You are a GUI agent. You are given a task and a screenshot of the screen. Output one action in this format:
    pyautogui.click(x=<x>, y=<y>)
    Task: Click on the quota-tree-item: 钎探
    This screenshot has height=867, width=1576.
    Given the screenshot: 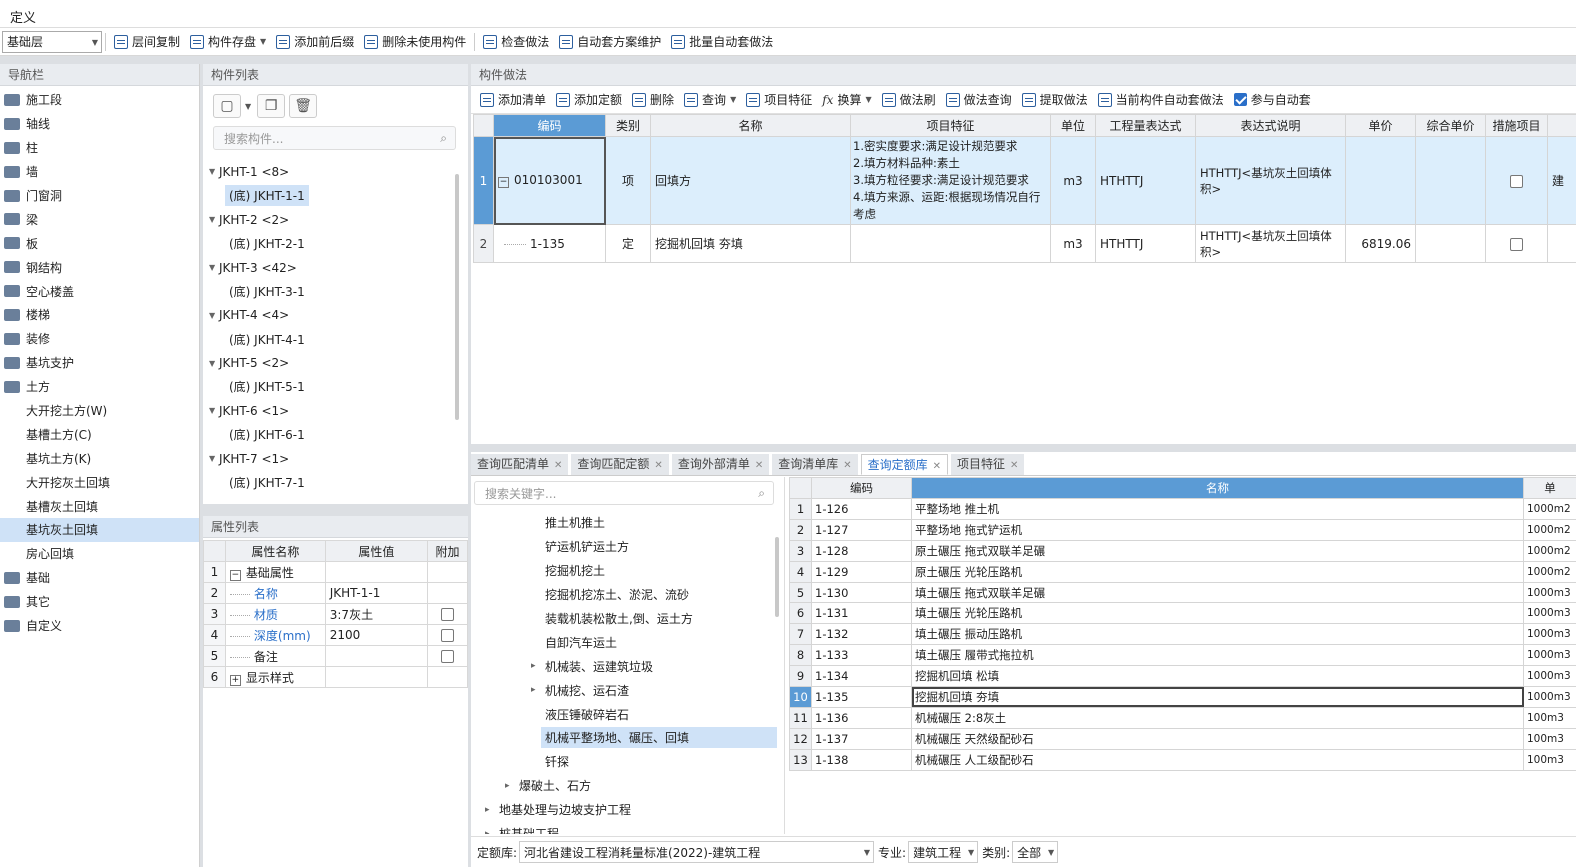 What is the action you would take?
    pyautogui.click(x=627, y=762)
    